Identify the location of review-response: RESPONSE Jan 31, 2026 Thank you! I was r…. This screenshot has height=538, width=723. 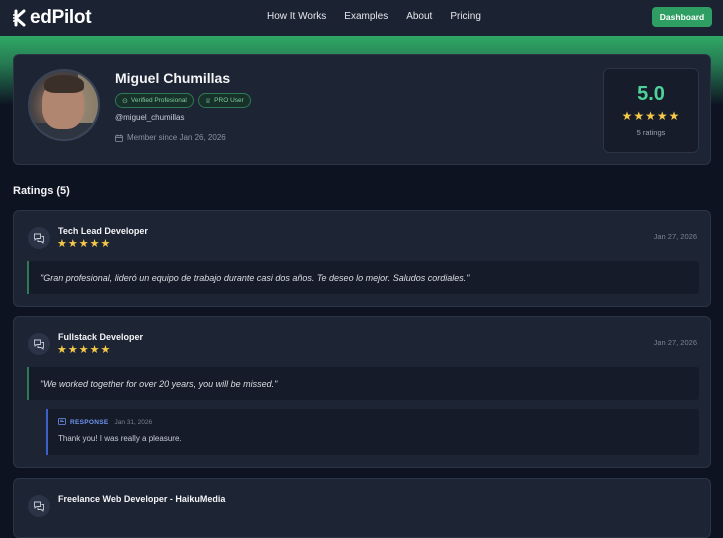
(372, 432).